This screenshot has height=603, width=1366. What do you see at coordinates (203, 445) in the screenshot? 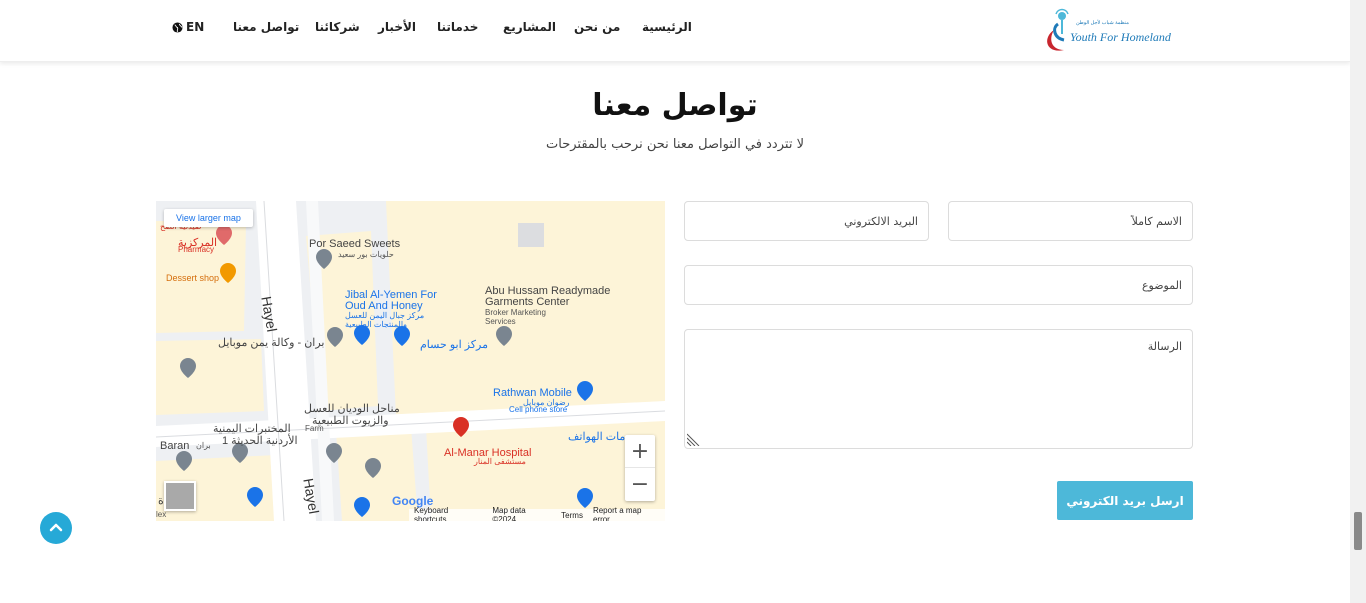
I see `map-label-baran-ar: بران` at bounding box center [203, 445].